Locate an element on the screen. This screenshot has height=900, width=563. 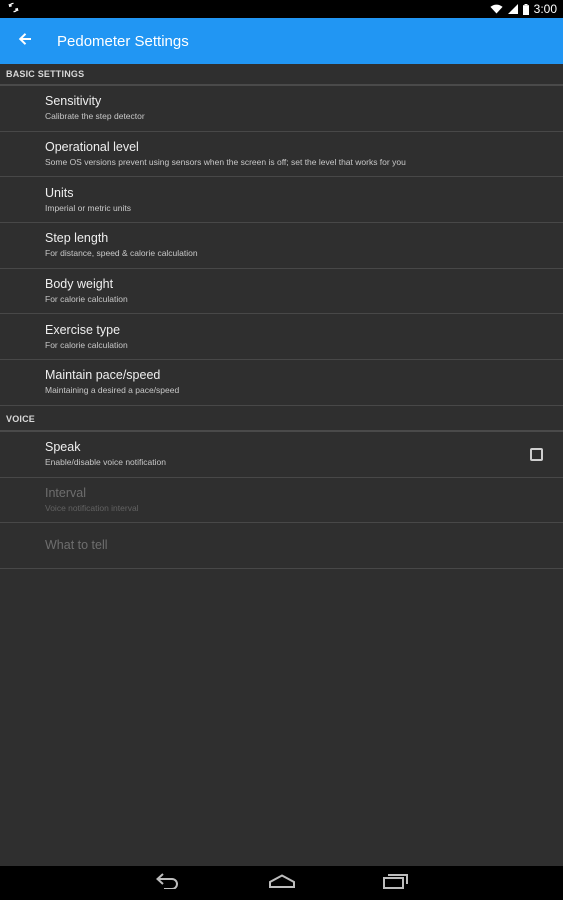
navigation-bar is located at coordinates (281, 883).